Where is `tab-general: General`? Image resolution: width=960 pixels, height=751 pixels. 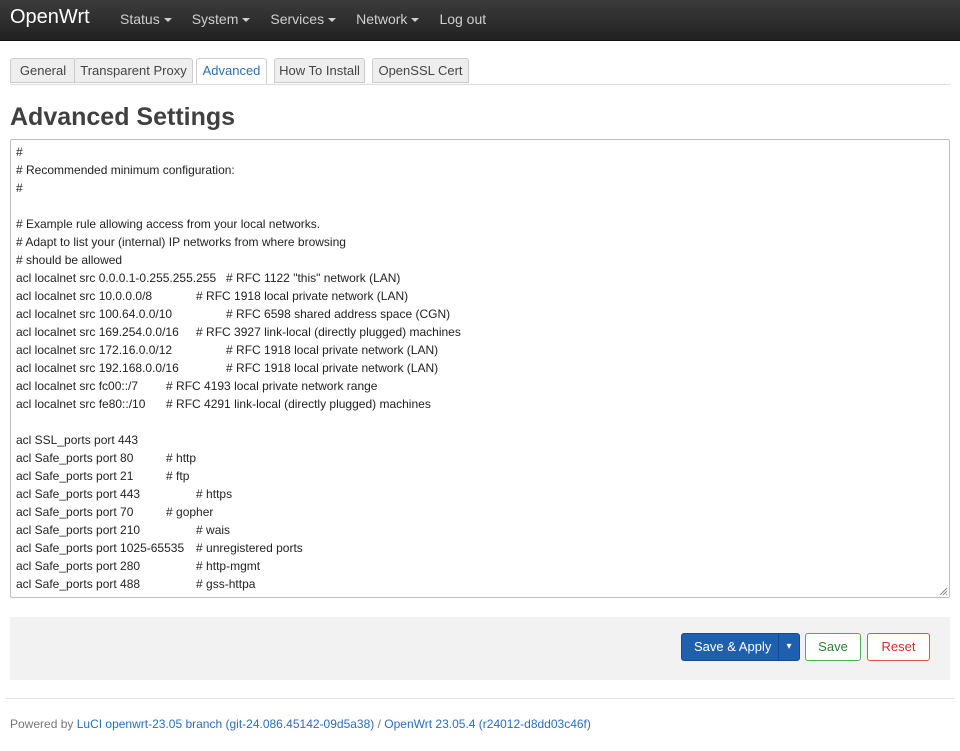
tab-general: General is located at coordinates (43, 70).